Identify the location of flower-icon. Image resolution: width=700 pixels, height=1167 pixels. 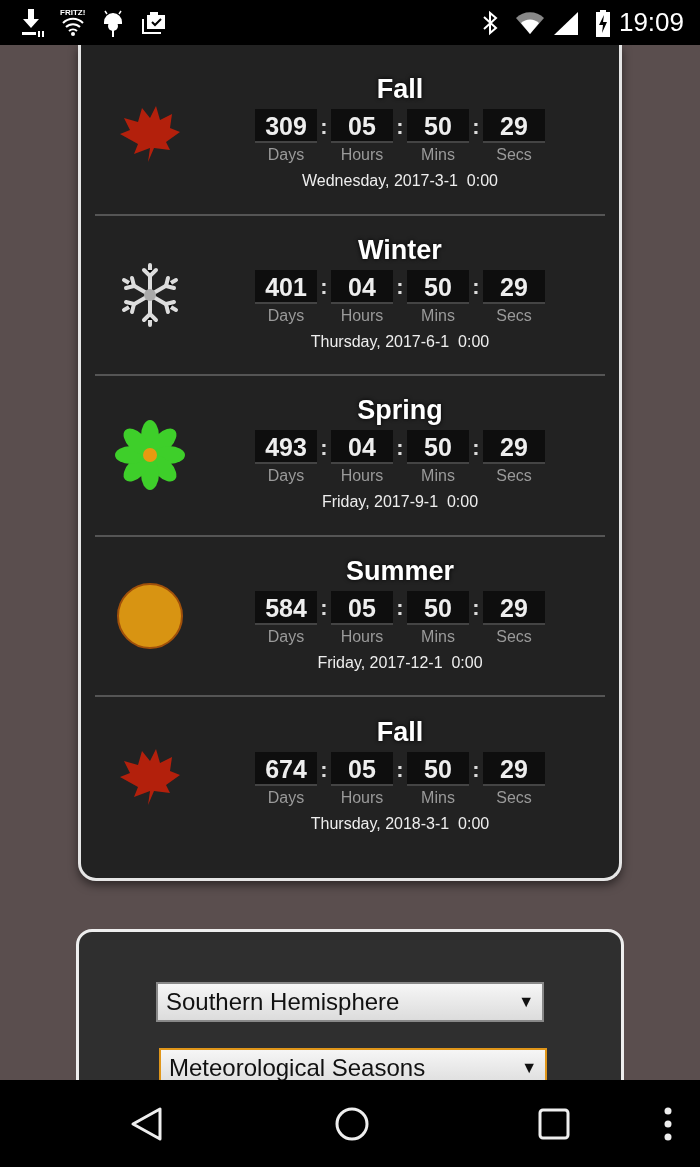
(150, 455).